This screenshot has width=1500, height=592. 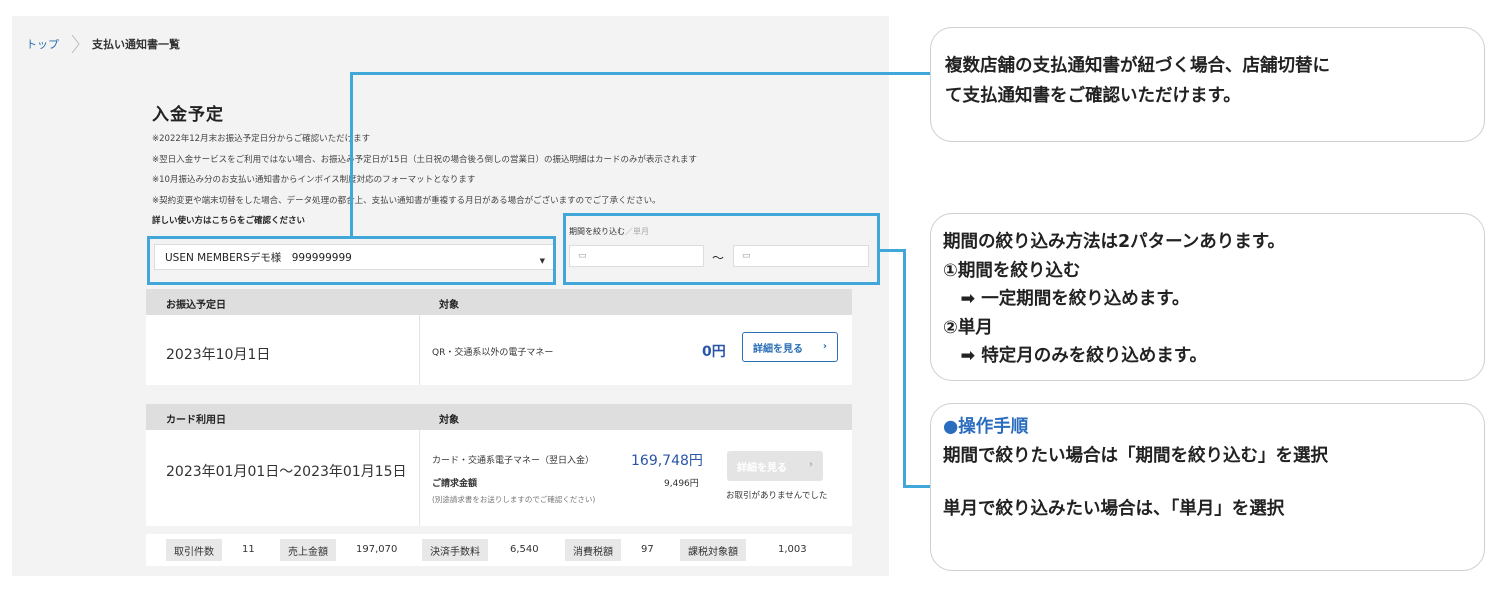 I want to click on card-body: 2023年10月1日 QR・交通系以外の電子マネー 0円 詳細を見る ›, so click(x=499, y=350).